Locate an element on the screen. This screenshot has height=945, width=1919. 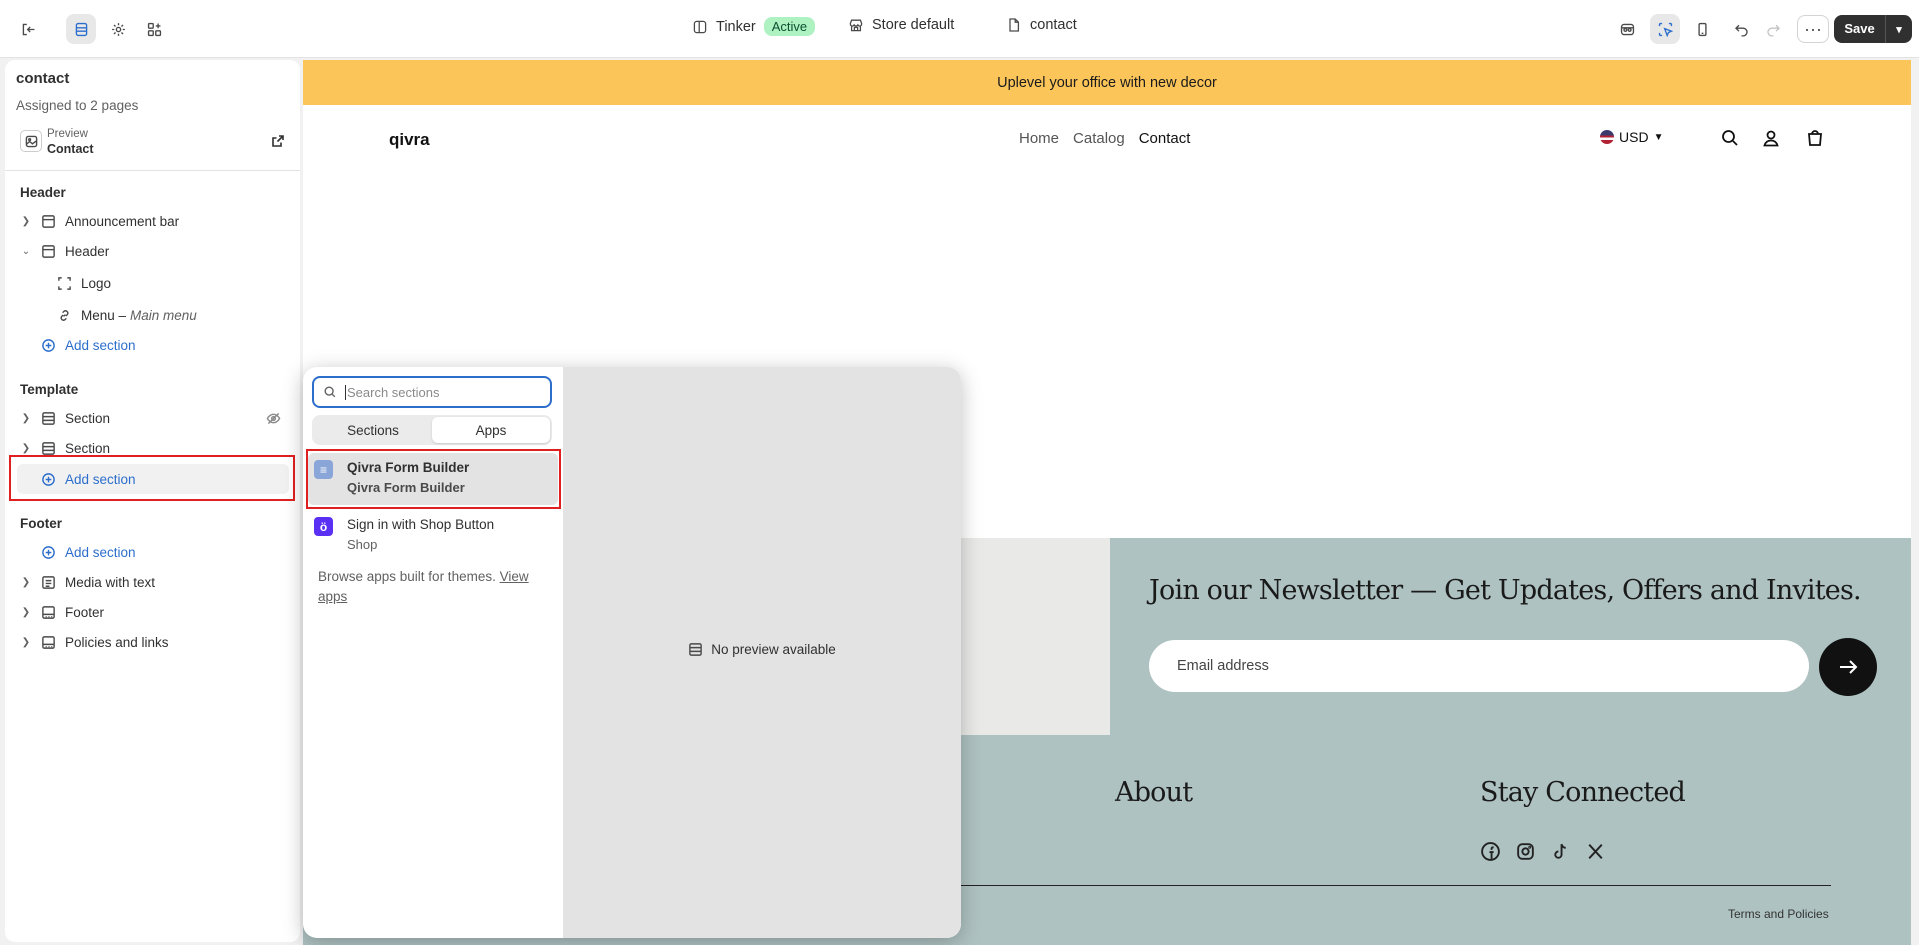
header-add-section-button: Add section is located at coordinates (153, 345).